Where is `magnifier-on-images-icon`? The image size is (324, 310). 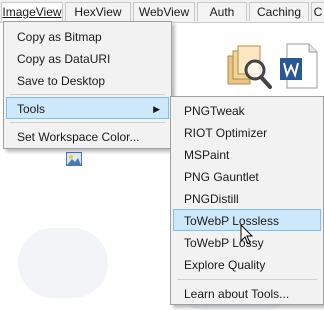 magnifier-on-images-icon is located at coordinates (249, 67).